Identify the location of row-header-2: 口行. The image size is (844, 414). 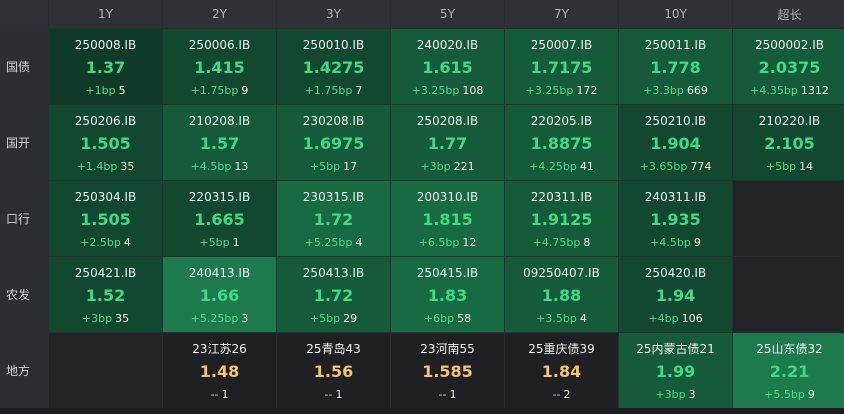
(24, 218).